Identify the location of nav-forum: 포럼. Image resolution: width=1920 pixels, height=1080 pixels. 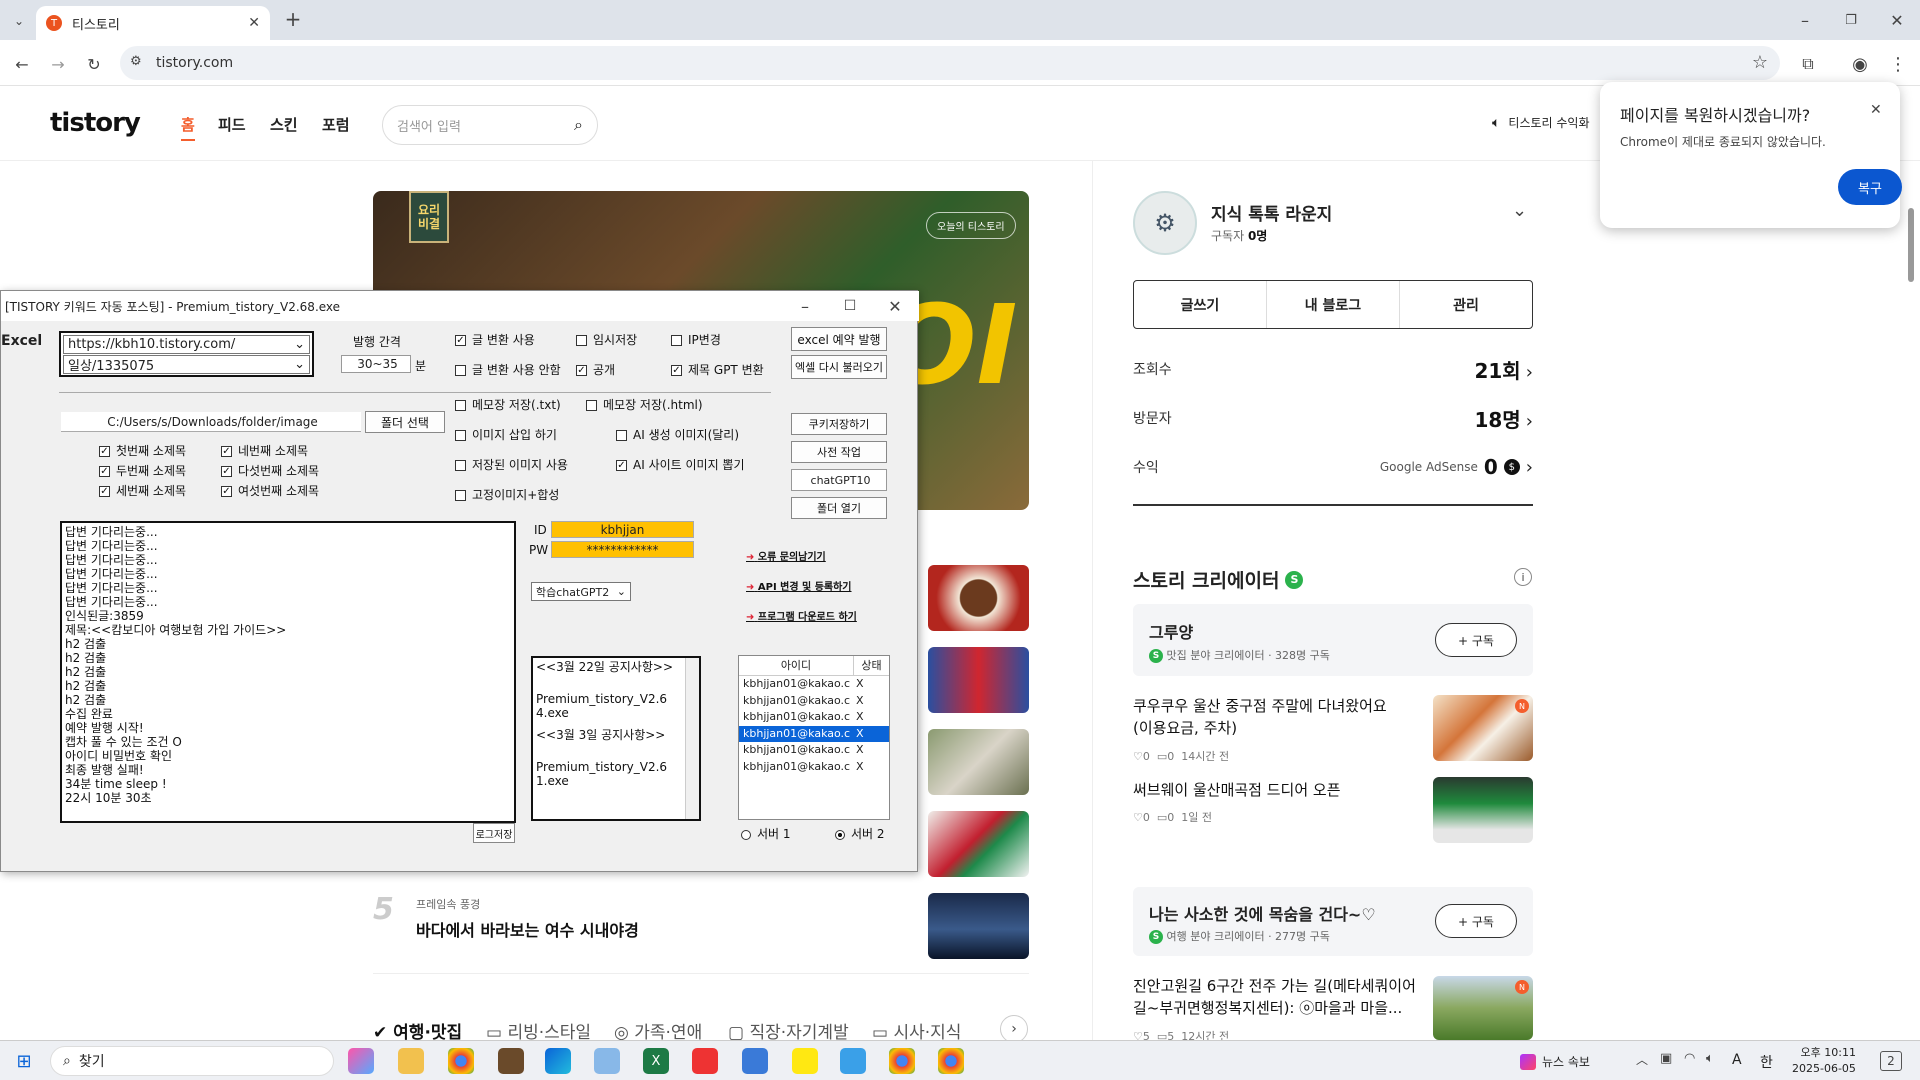
(336, 124).